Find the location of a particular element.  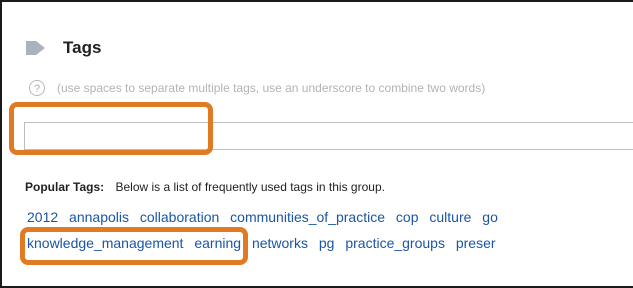

tag-link: 2012 is located at coordinates (42, 217).